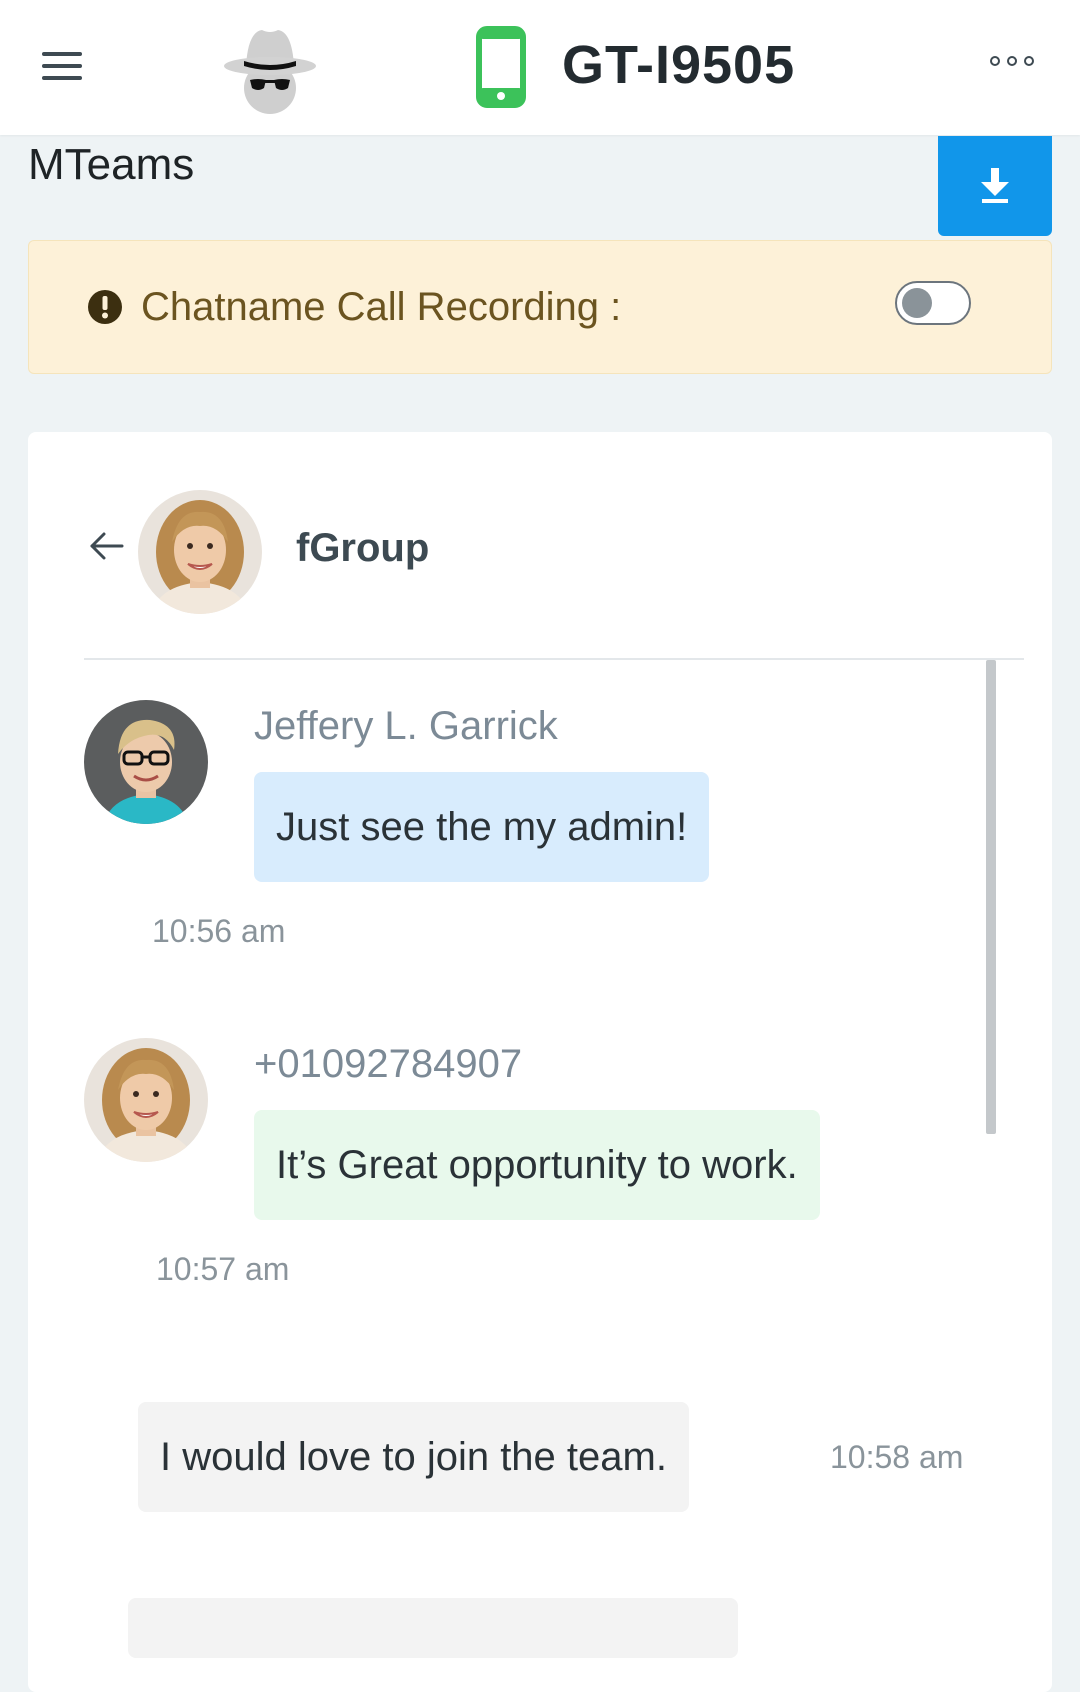  I want to click on download-button, so click(995, 186).